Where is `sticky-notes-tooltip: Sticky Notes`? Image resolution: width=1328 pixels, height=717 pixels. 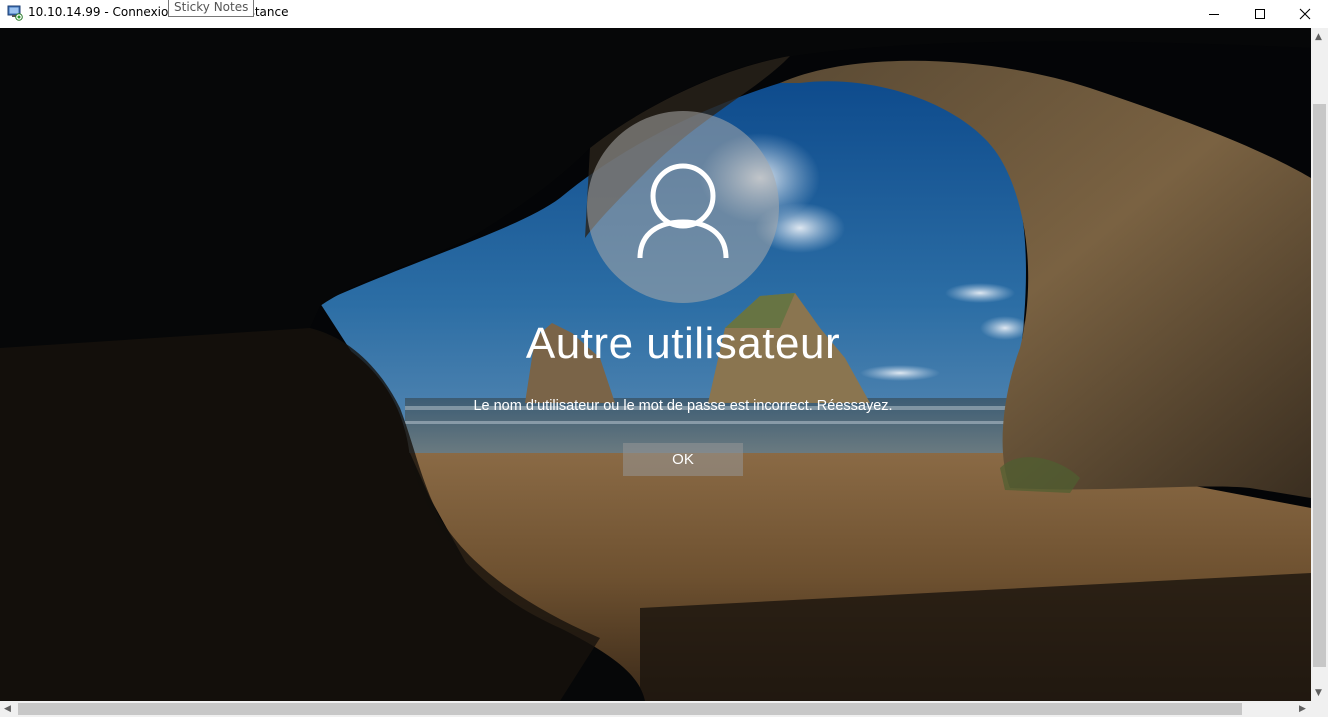
sticky-notes-tooltip: Sticky Notes is located at coordinates (211, 8).